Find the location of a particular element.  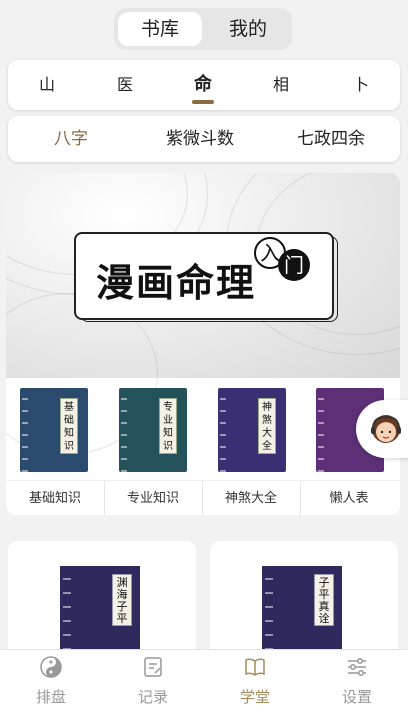

book-cover-professional: 专业知识 is located at coordinates (153, 430).